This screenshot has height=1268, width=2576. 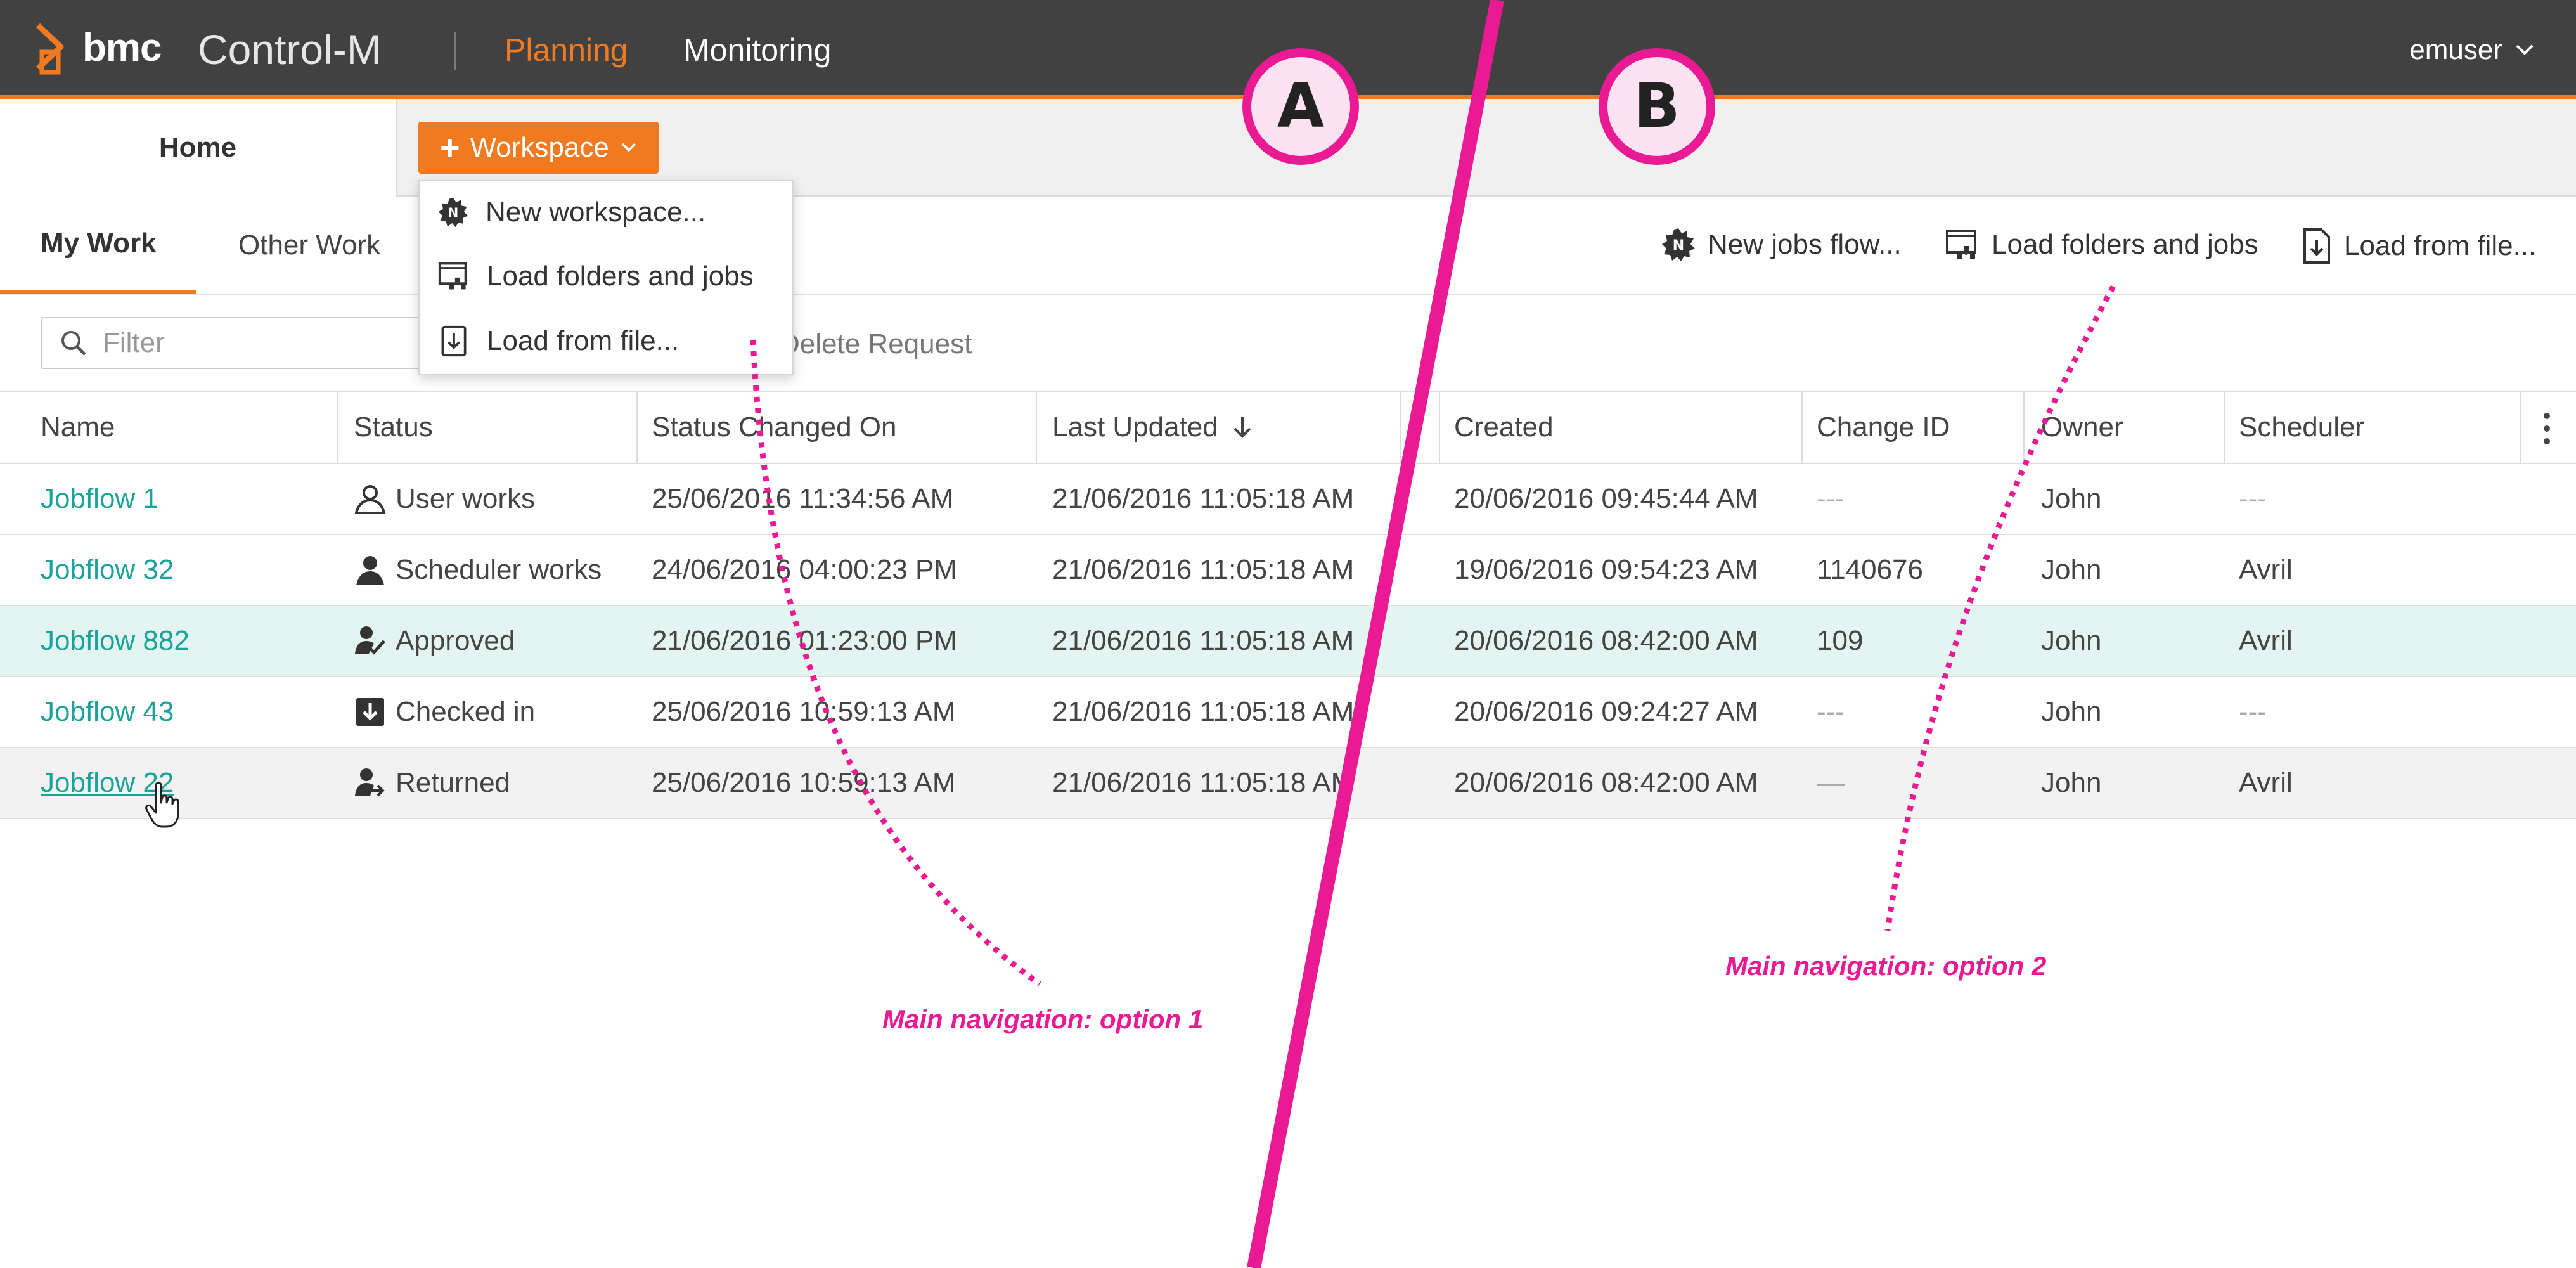 I want to click on workspace-button: + Workspace, so click(x=538, y=148).